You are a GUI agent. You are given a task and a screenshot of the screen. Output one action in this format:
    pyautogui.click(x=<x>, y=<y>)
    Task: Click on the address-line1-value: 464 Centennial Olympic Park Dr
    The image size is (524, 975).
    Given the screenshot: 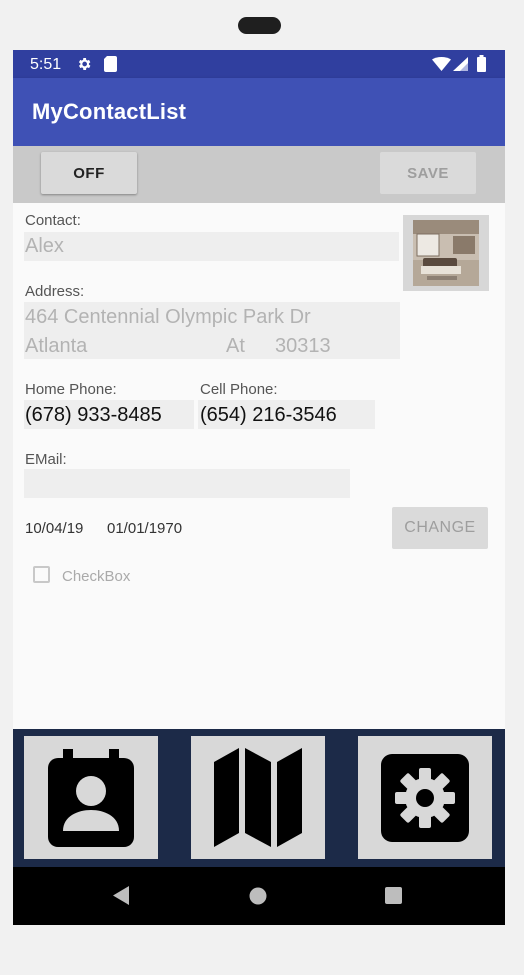 What is the action you would take?
    pyautogui.click(x=168, y=317)
    